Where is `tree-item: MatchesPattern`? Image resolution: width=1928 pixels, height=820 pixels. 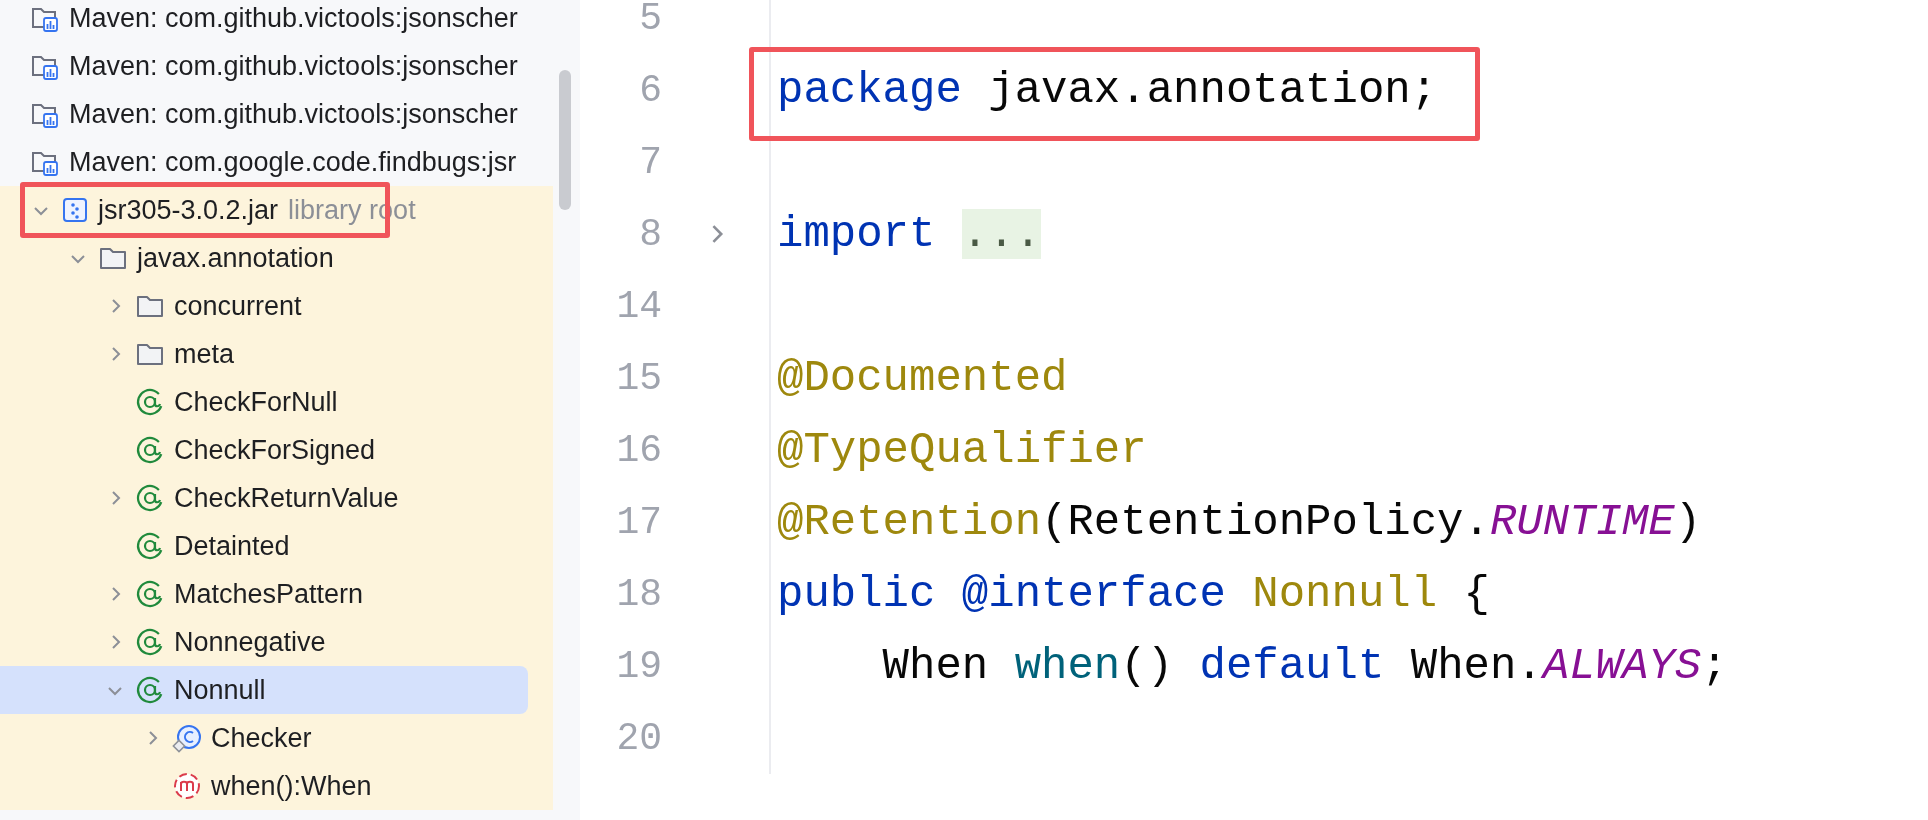 tree-item: MatchesPattern is located at coordinates (276, 594).